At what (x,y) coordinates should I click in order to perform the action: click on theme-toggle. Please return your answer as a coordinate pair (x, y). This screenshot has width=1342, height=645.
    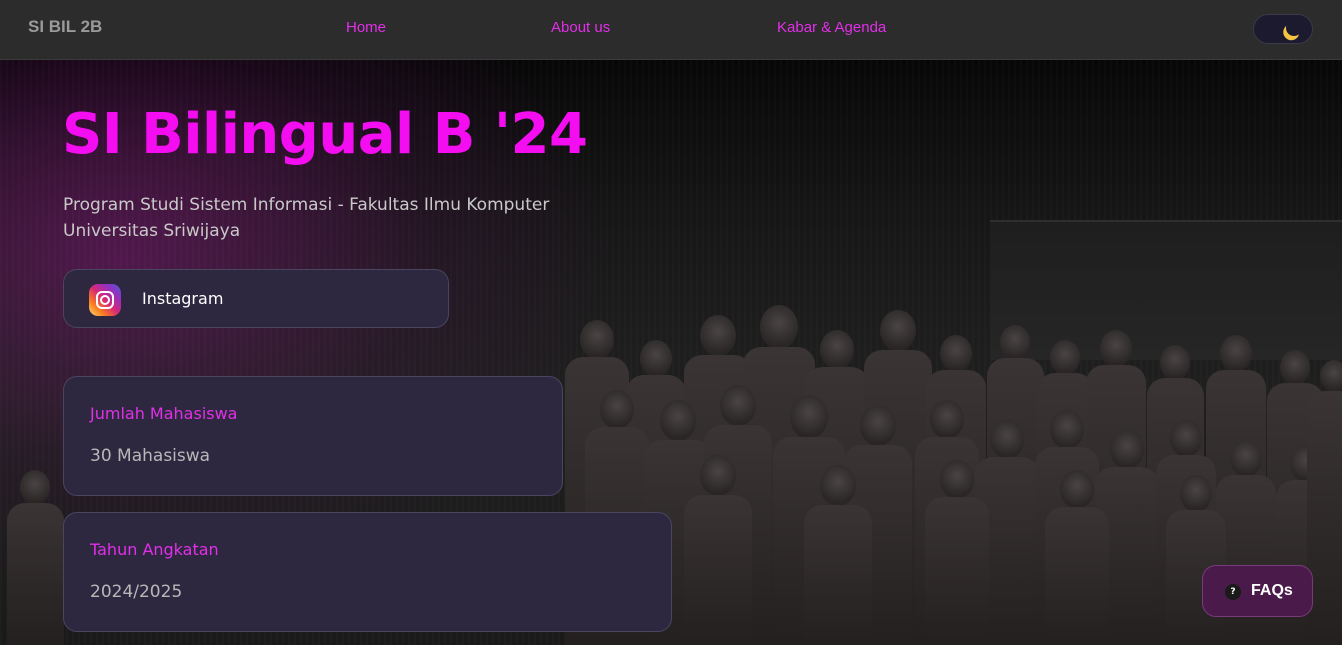
    Looking at the image, I should click on (1283, 29).